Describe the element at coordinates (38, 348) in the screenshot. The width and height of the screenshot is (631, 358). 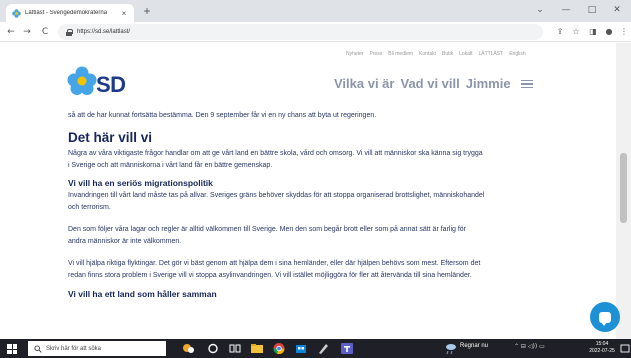
I see `search-icon` at that location.